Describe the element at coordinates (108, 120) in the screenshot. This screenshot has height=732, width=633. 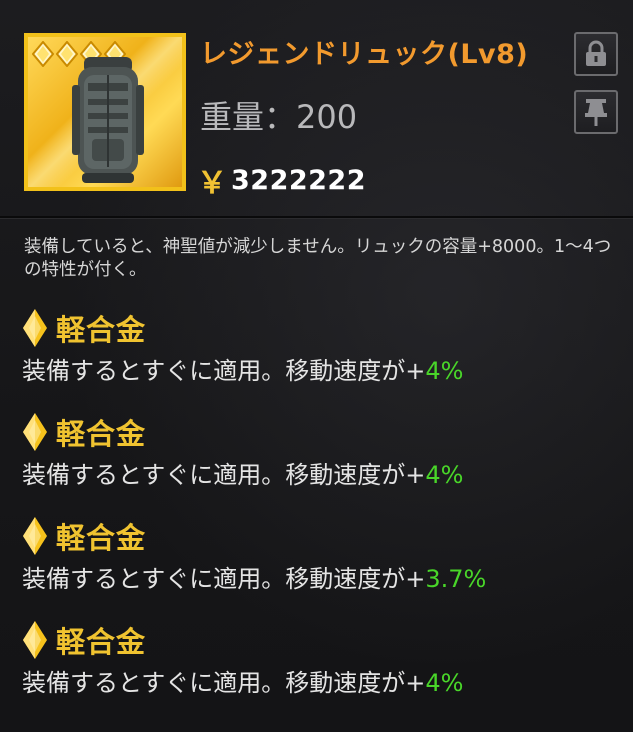
I see `backpack-icon` at that location.